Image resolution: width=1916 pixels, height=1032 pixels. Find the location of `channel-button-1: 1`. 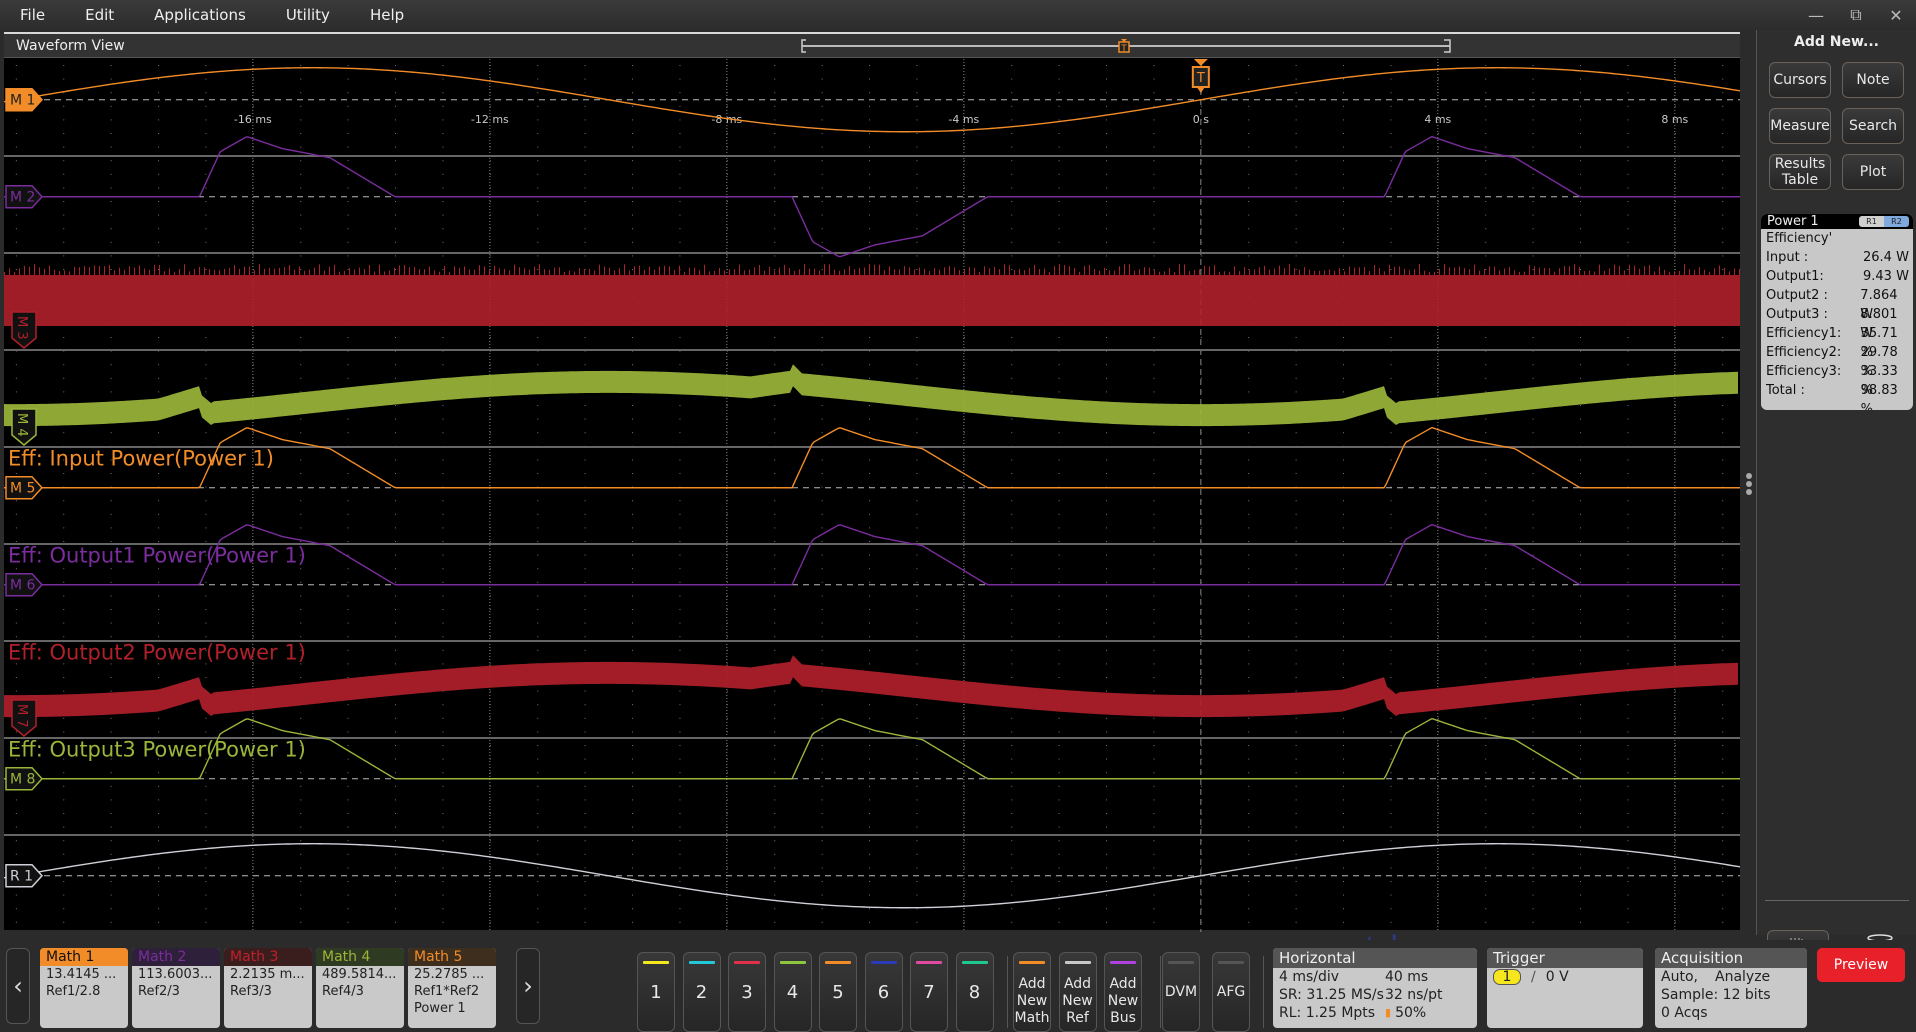

channel-button-1: 1 is located at coordinates (656, 992).